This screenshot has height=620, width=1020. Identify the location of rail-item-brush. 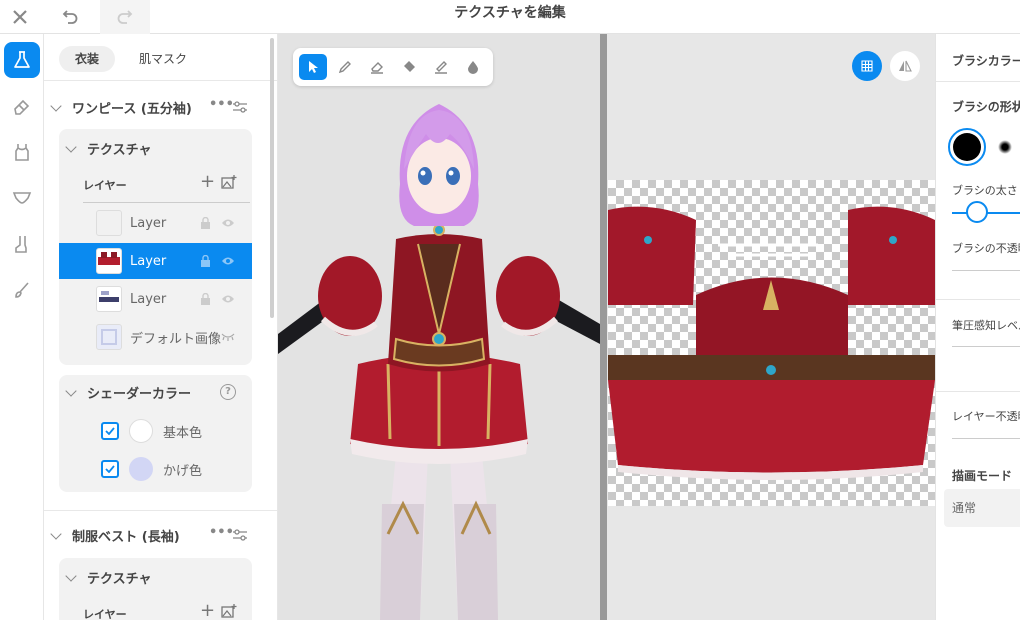
(22, 290).